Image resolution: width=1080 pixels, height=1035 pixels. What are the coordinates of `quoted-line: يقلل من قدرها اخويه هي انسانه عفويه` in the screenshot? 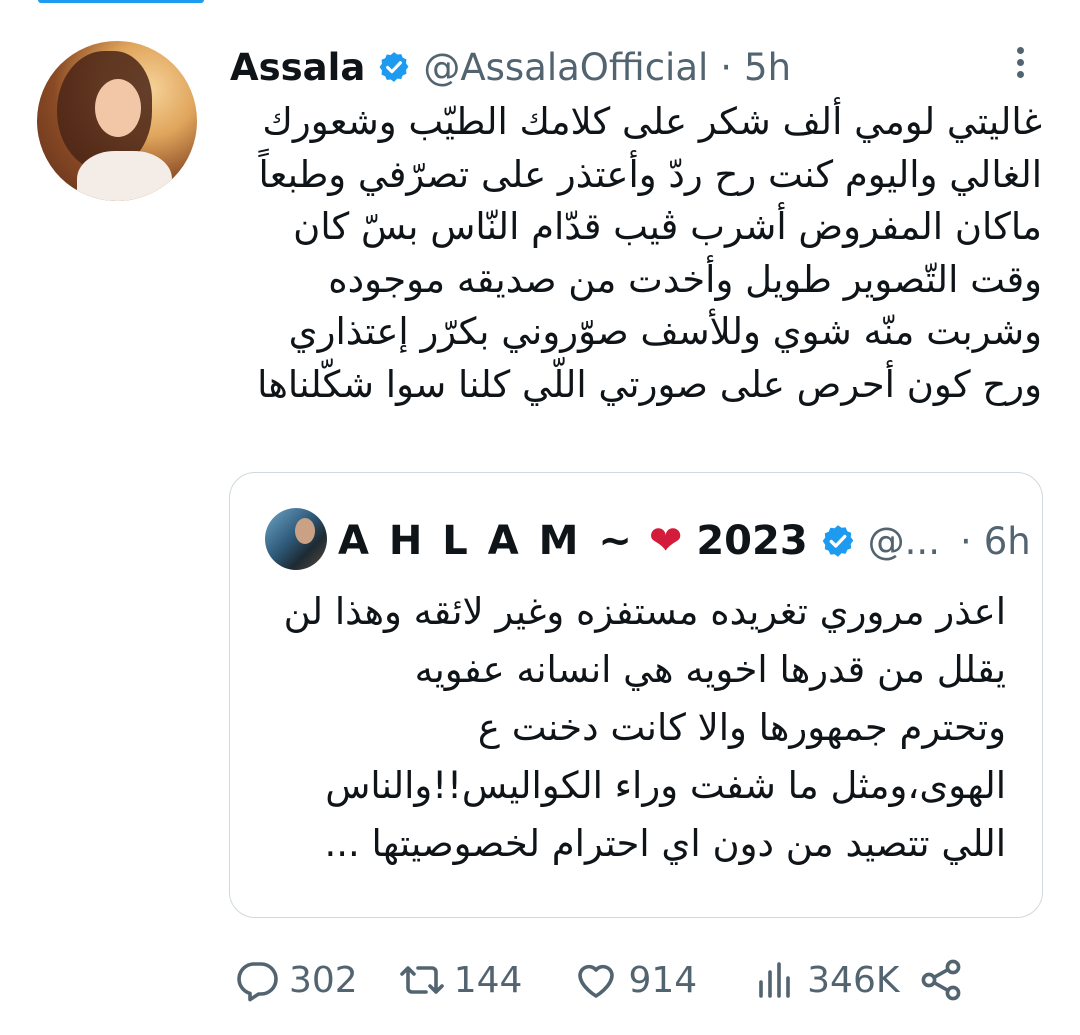 It's located at (710, 669).